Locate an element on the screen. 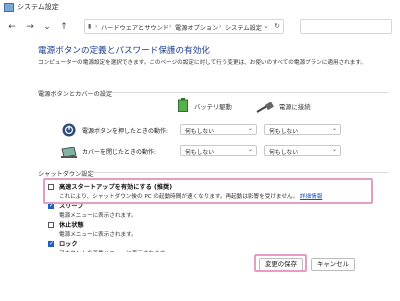 This screenshot has height=301, width=400. lid-close-action-label: カバーを閉じたときの動作: is located at coordinates (119, 152).